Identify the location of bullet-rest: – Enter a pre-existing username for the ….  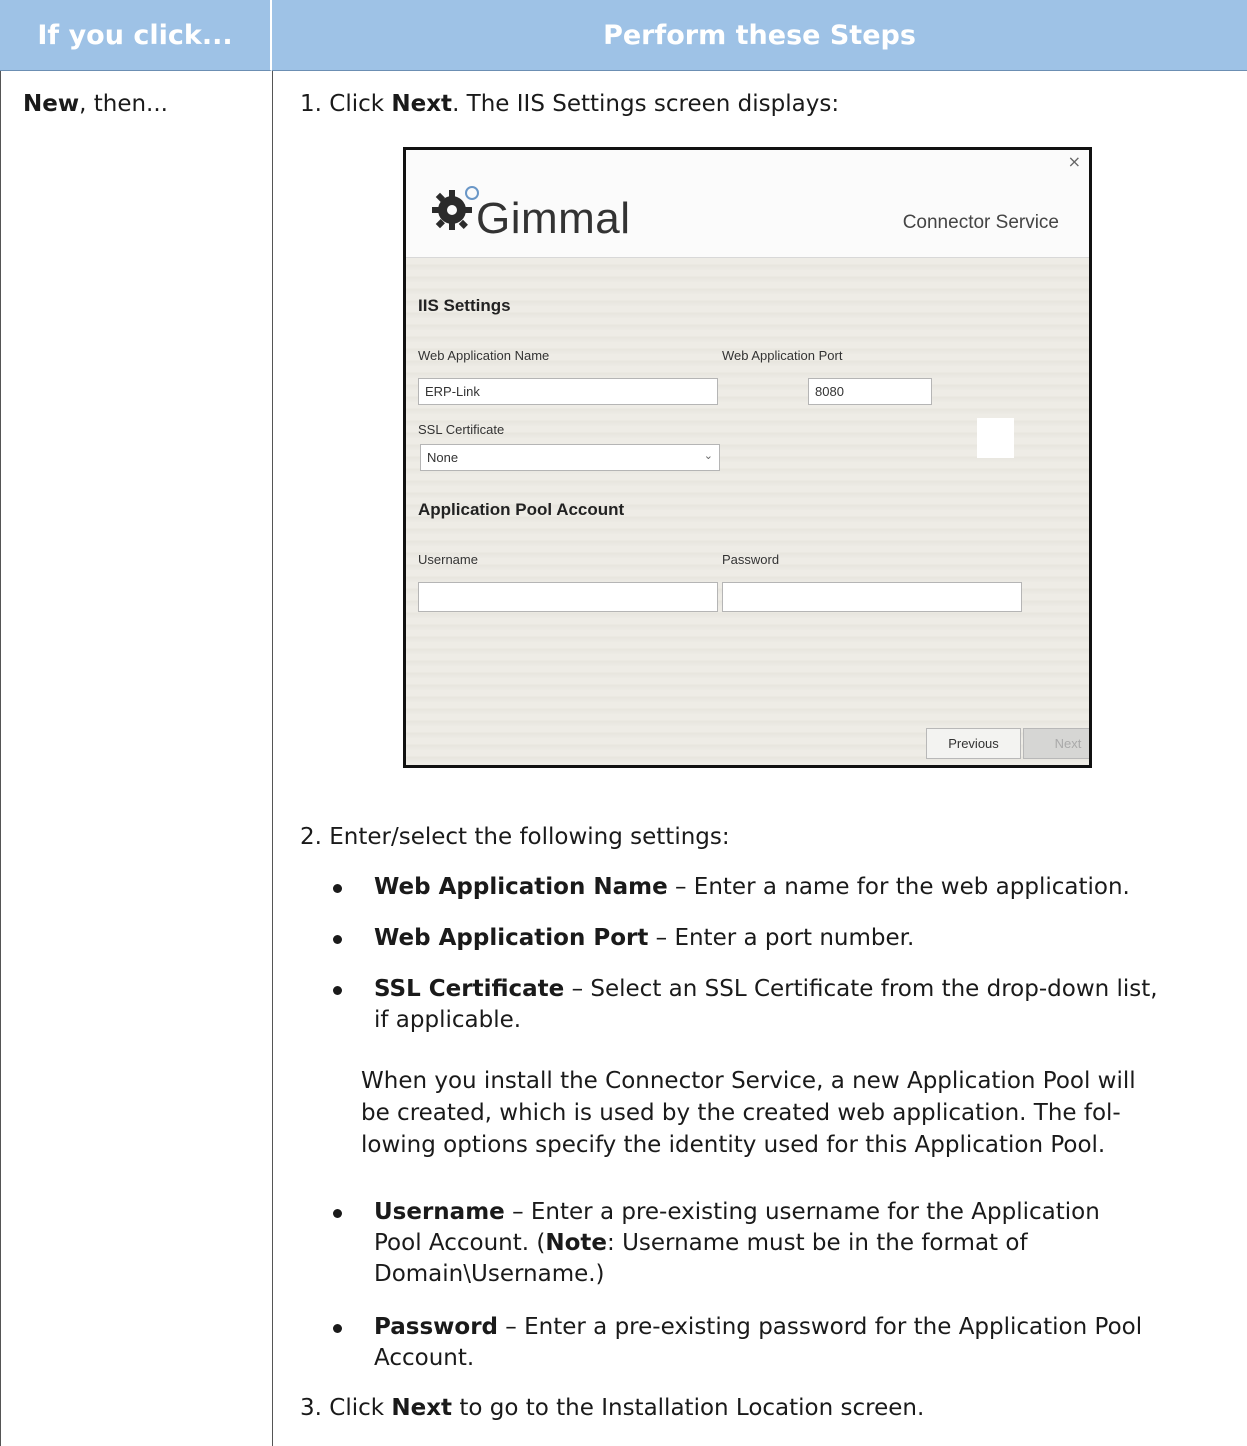
(802, 1212).